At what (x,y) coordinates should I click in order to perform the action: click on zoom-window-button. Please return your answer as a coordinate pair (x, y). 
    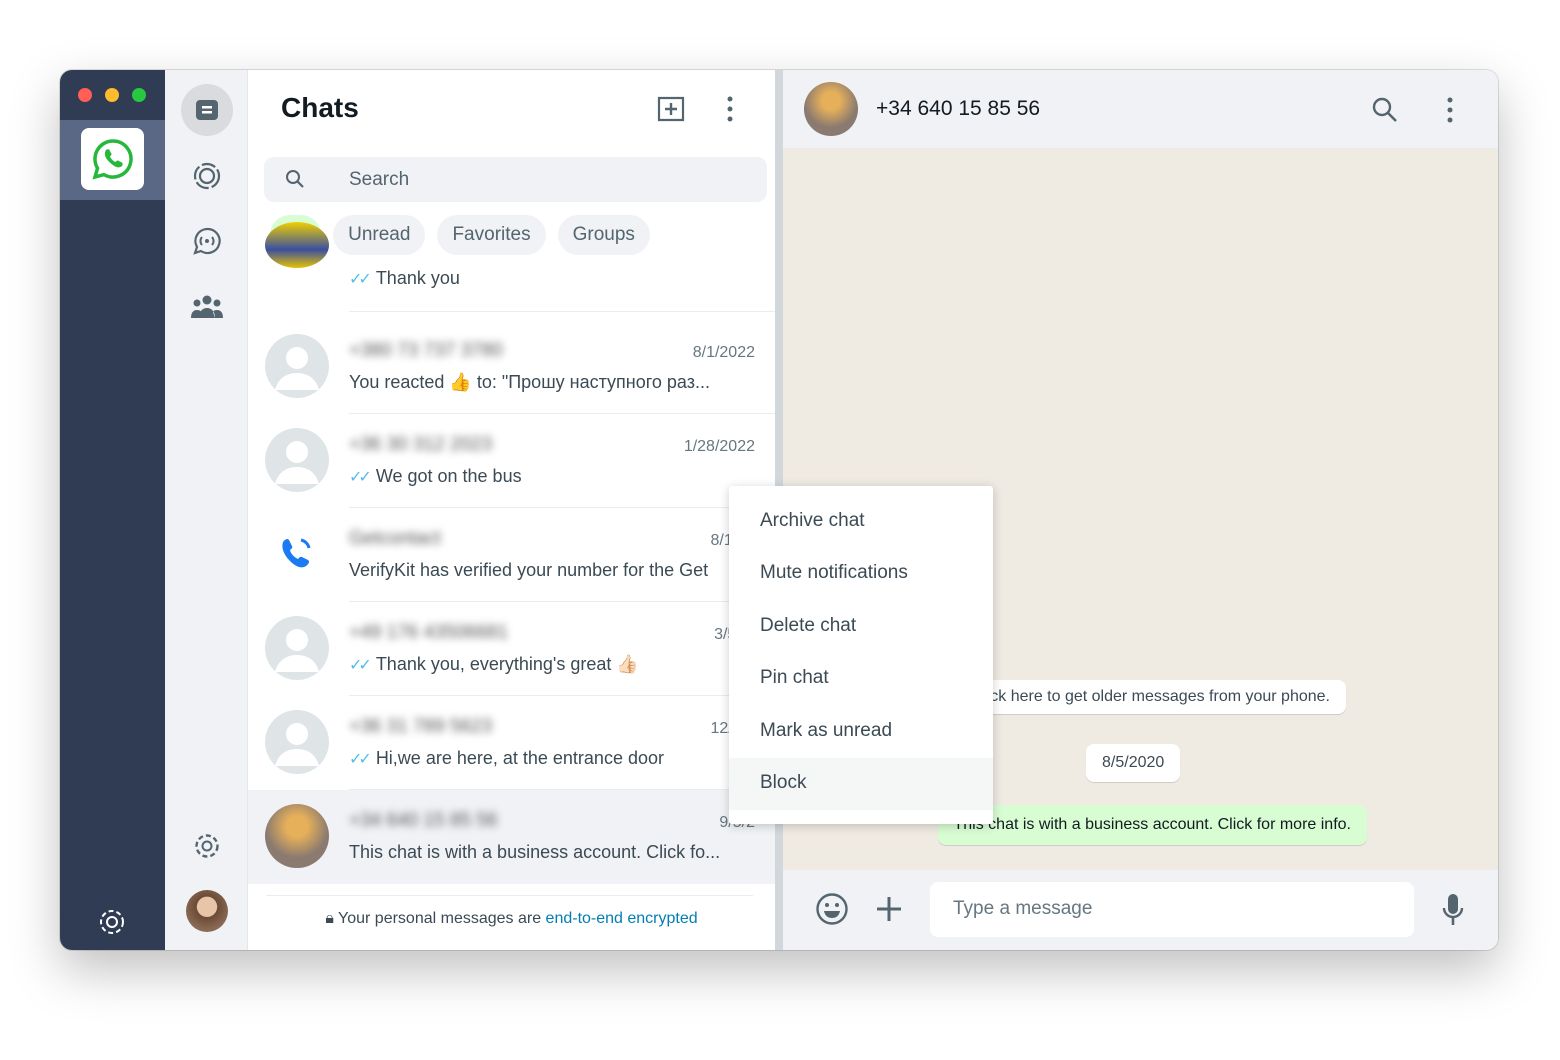
    Looking at the image, I should click on (139, 95).